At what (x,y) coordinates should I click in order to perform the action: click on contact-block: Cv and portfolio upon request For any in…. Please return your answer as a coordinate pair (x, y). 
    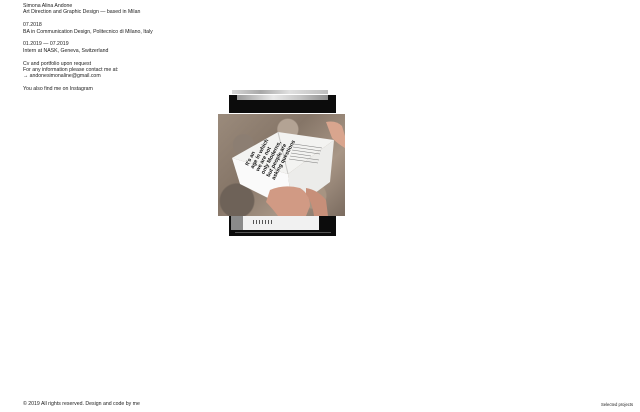
    Looking at the image, I should click on (123, 70).